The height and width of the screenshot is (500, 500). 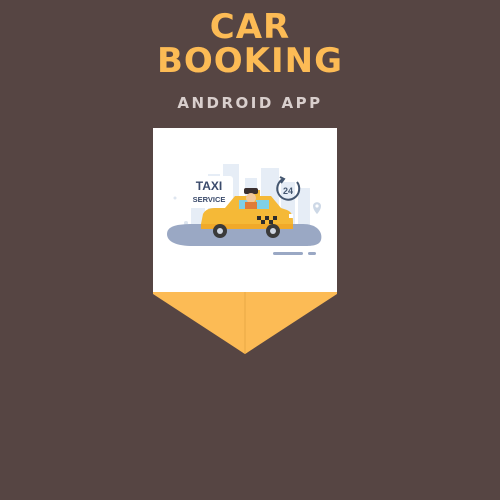 I want to click on sign-service-text: SERVICE, so click(x=209, y=199).